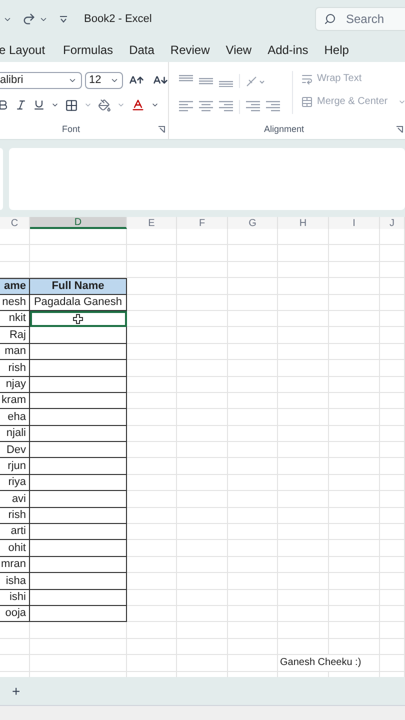 The height and width of the screenshot is (720, 405). What do you see at coordinates (239, 50) in the screenshot?
I see `menu-tab: View` at bounding box center [239, 50].